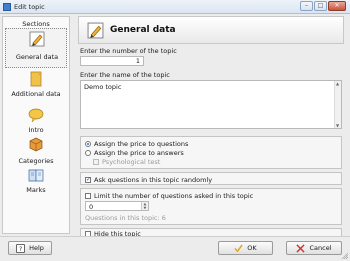 The width and height of the screenshot is (350, 261). Describe the element at coordinates (143, 30) in the screenshot. I see `page-title: General data` at that location.